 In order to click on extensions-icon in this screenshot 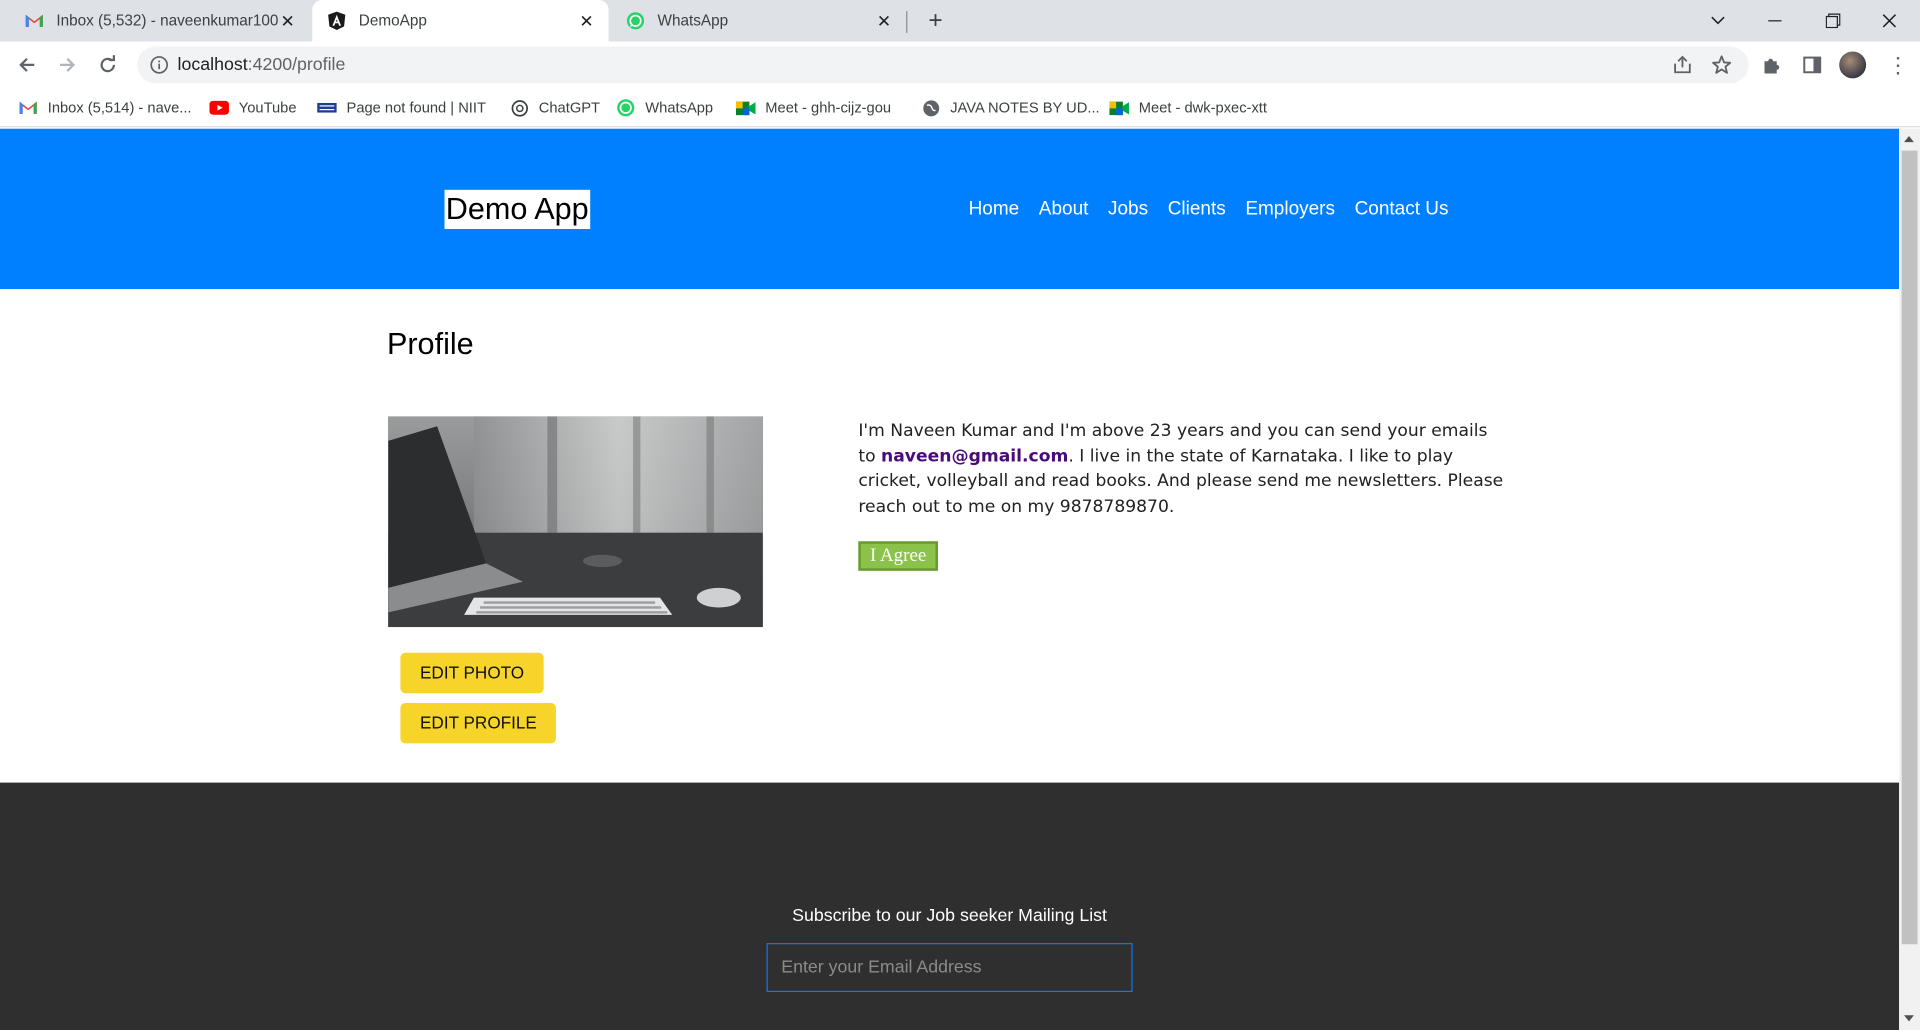, I will do `click(1771, 64)`.